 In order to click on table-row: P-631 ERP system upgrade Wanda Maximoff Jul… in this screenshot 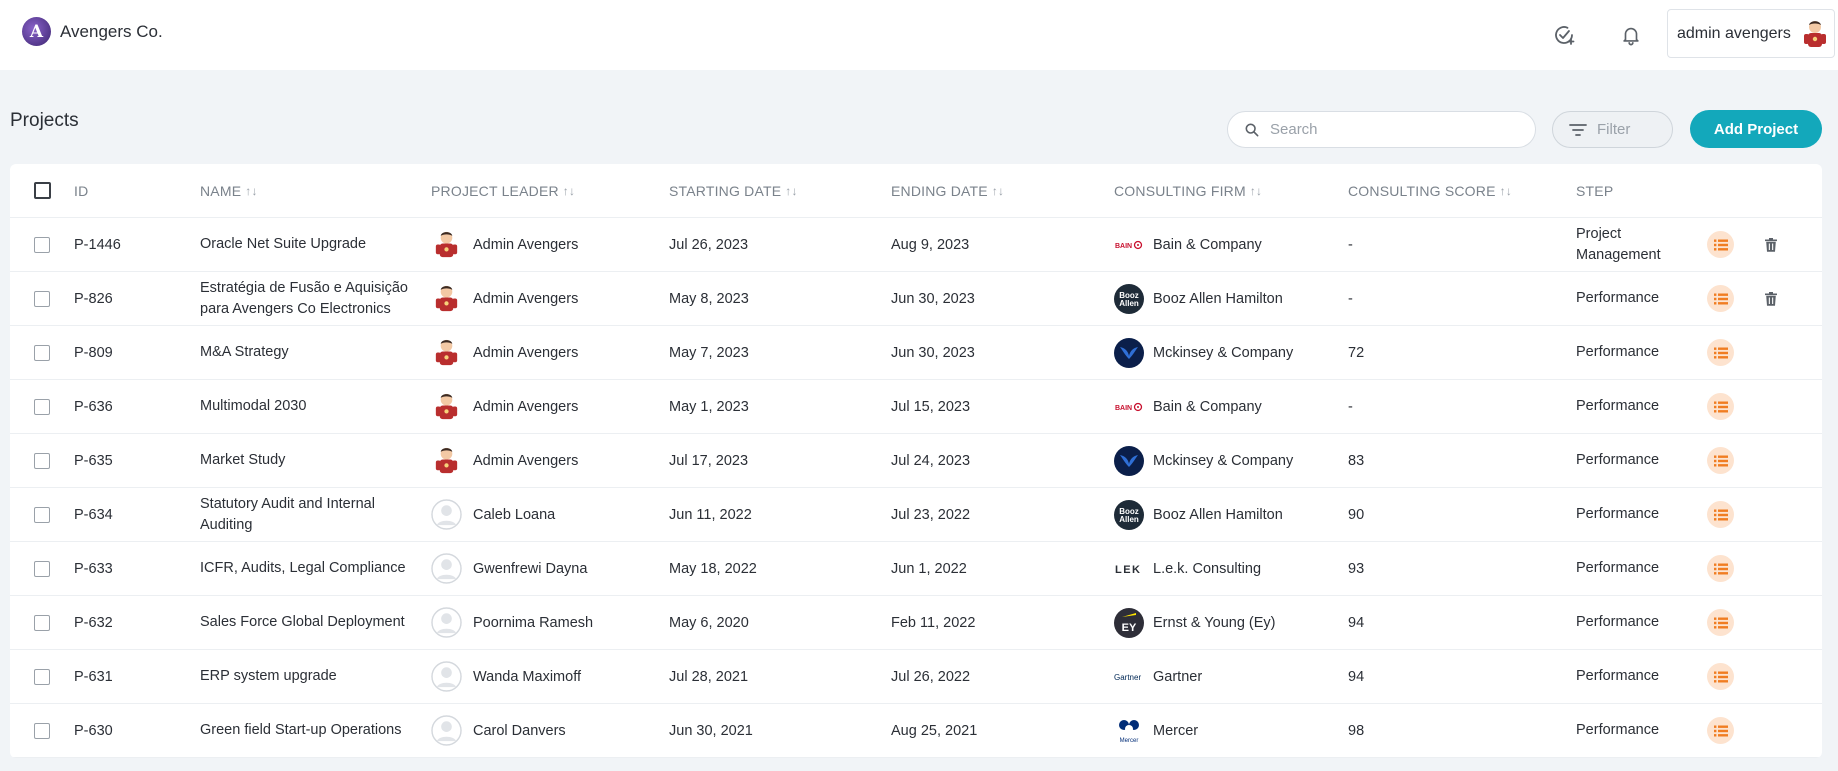, I will do `click(916, 677)`.